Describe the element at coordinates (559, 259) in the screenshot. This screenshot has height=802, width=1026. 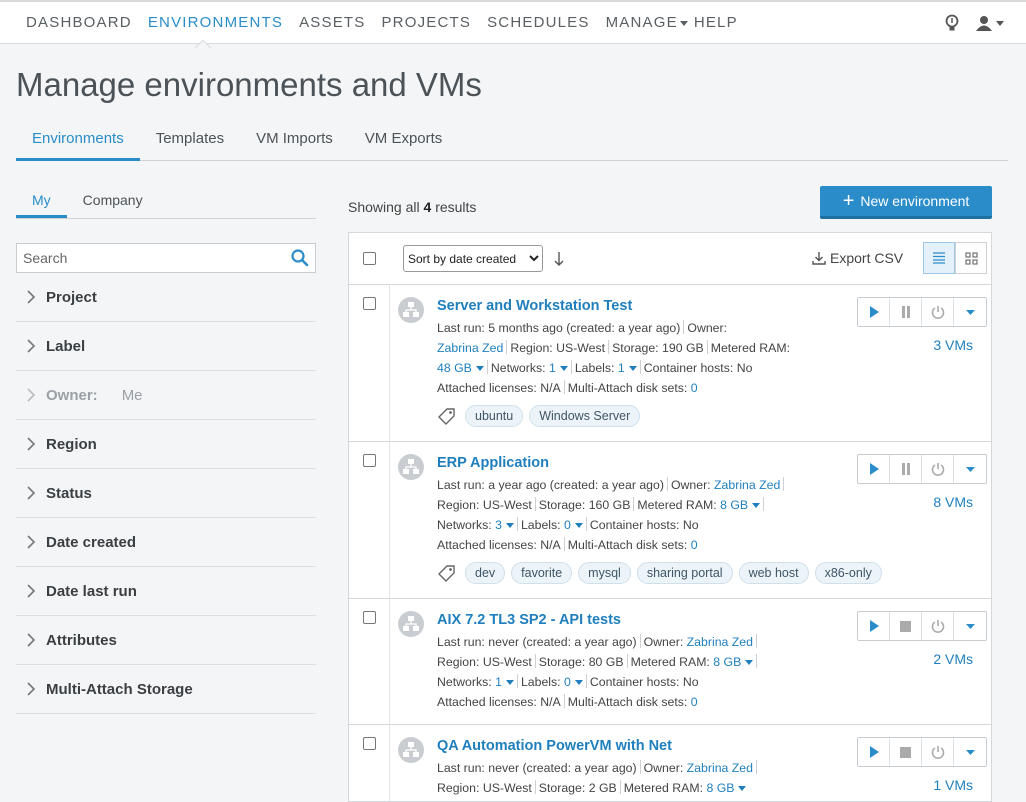
I see `sort-direction-icon` at that location.